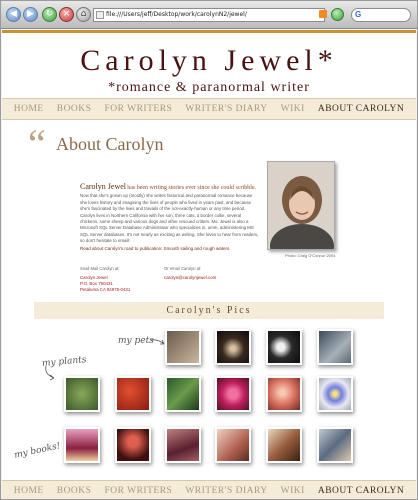  Describe the element at coordinates (226, 109) in the screenshot. I see `nav-writers-diary: WRITER'S DIARY` at that location.